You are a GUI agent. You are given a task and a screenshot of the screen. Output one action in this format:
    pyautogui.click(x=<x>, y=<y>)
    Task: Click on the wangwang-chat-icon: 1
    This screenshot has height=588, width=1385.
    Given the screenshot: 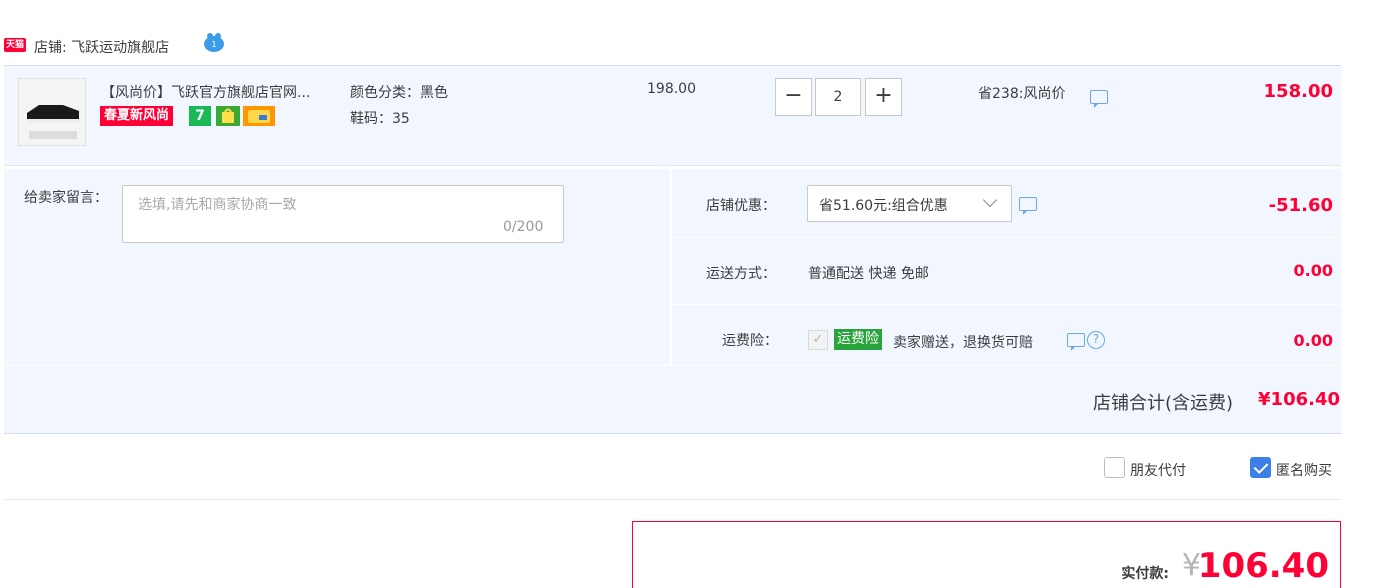 What is the action you would take?
    pyautogui.click(x=214, y=43)
    